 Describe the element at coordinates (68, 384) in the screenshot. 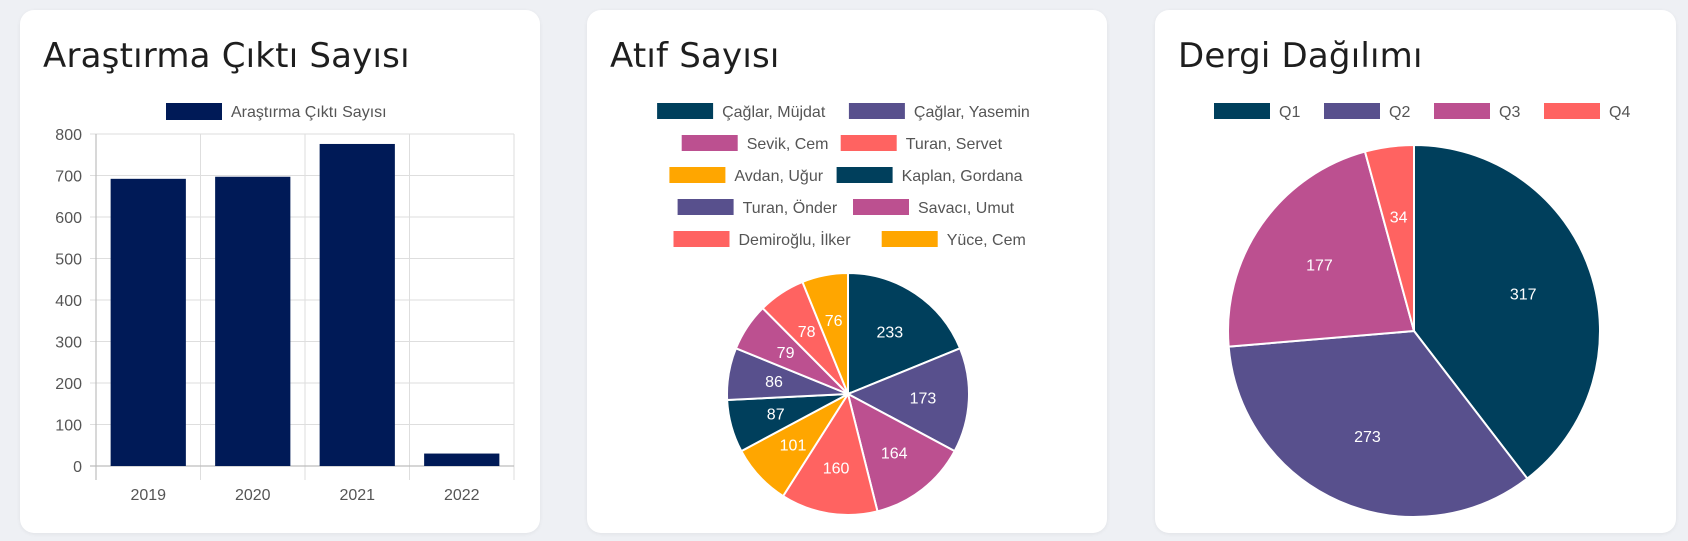

I see `y-tick-label: 200` at that location.